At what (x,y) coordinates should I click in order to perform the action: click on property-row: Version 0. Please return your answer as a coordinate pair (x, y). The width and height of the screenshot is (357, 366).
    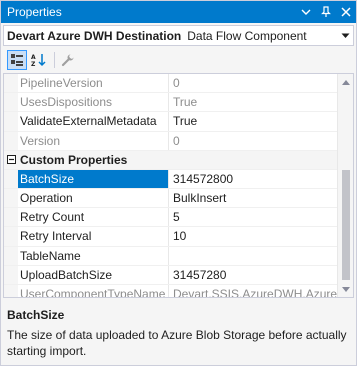
    Looking at the image, I should click on (171, 141).